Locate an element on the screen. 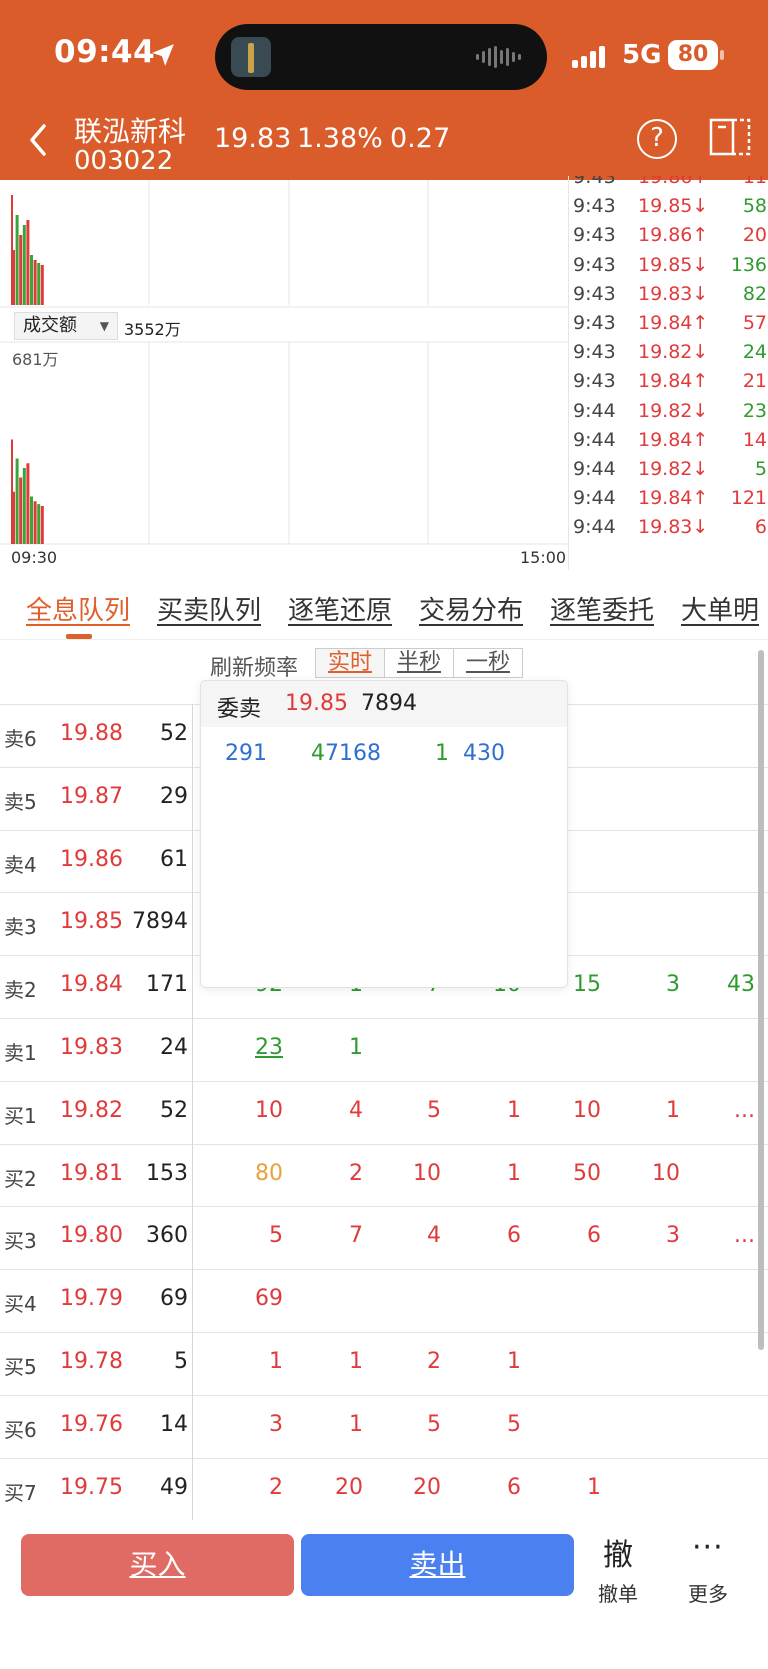 The image size is (768, 1669). queue-price: 19.86 is located at coordinates (91, 859).